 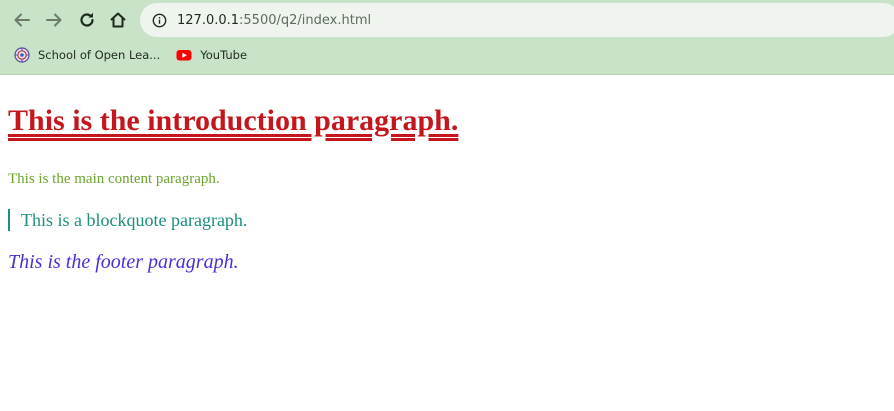 I want to click on url-path: :5500/q2/index.html, so click(x=305, y=20).